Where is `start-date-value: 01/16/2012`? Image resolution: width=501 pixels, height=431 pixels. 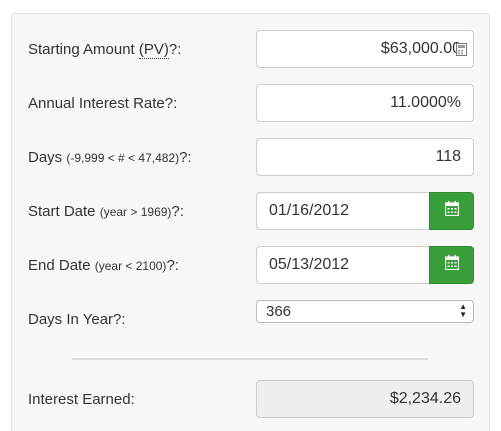
start-date-value: 01/16/2012 is located at coordinates (309, 210).